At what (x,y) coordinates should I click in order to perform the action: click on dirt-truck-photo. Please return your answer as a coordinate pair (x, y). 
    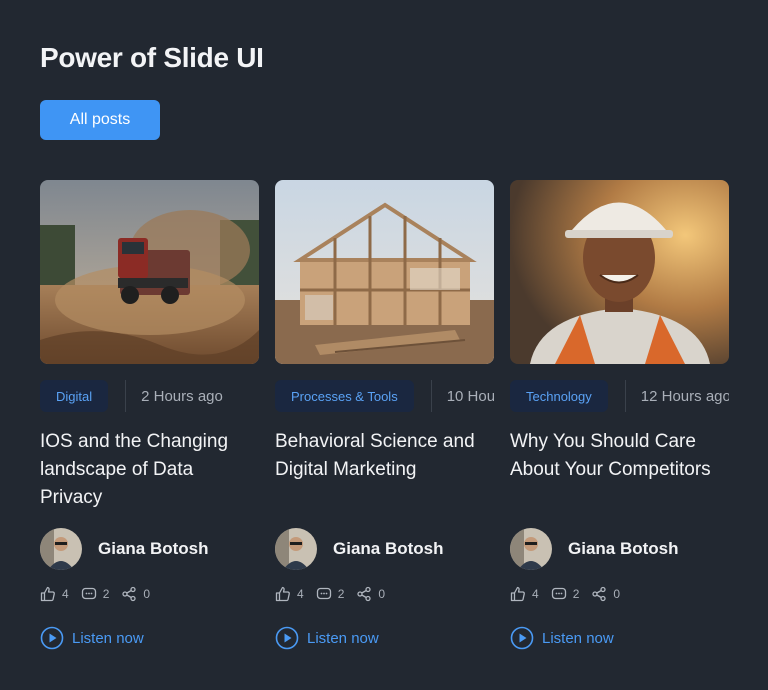
    Looking at the image, I should click on (149, 272).